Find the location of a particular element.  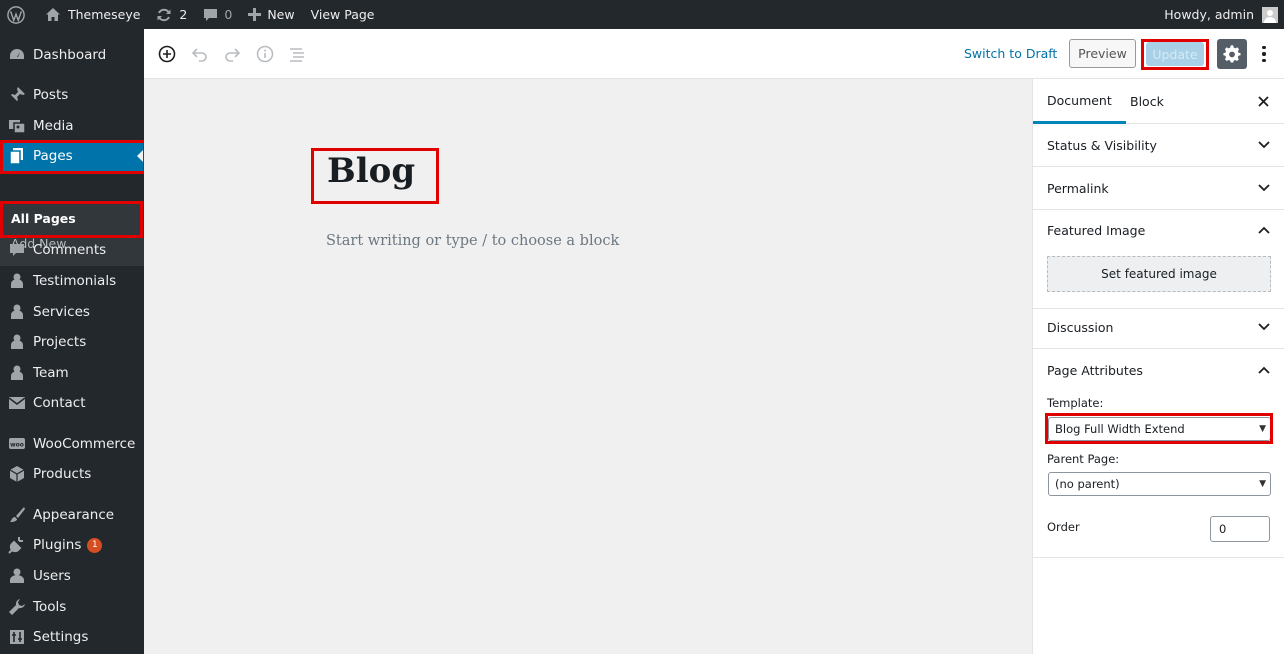

sidebar-item-posts: Posts is located at coordinates (72, 95).